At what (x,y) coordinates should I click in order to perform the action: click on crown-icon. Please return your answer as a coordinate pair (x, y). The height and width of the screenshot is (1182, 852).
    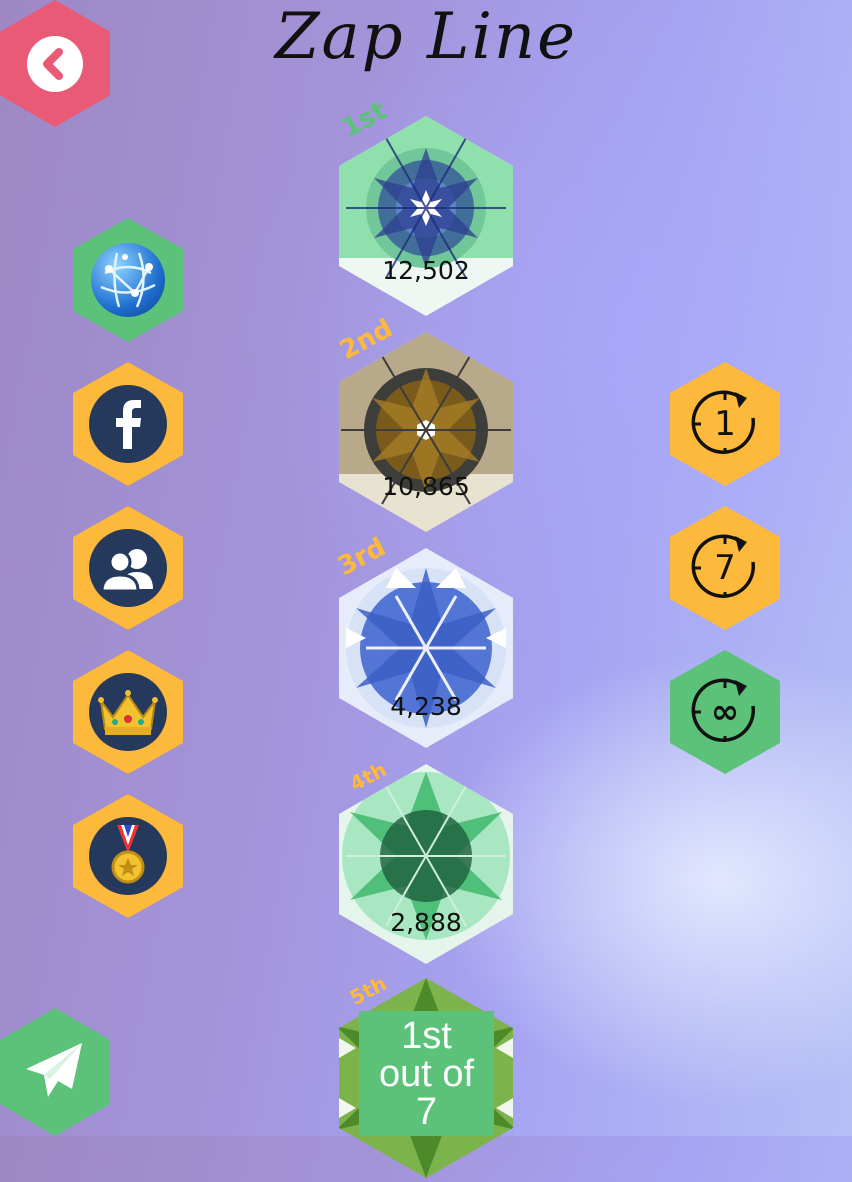
    Looking at the image, I should click on (128, 712).